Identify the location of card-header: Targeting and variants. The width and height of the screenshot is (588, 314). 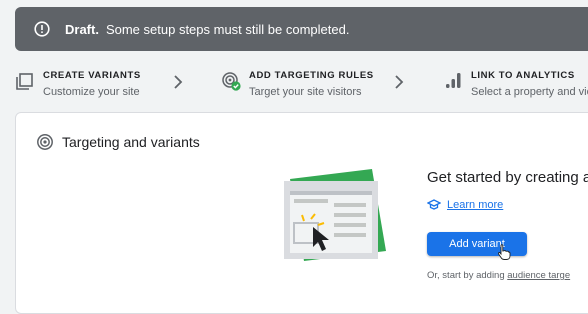
(118, 142).